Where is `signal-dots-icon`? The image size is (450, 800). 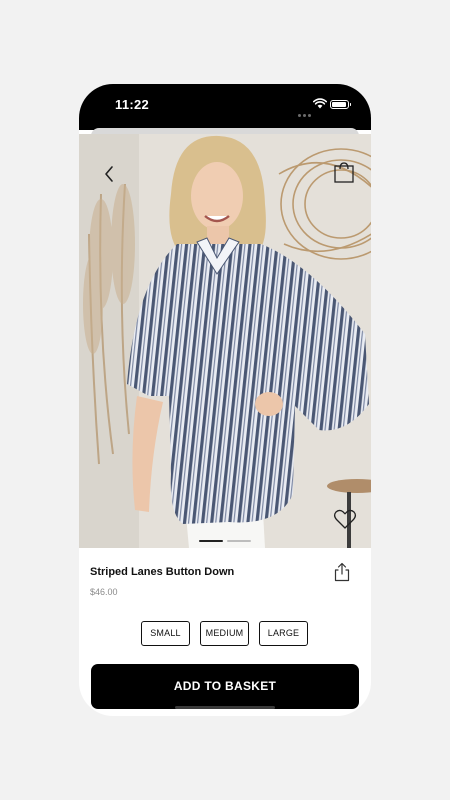 signal-dots-icon is located at coordinates (303, 113).